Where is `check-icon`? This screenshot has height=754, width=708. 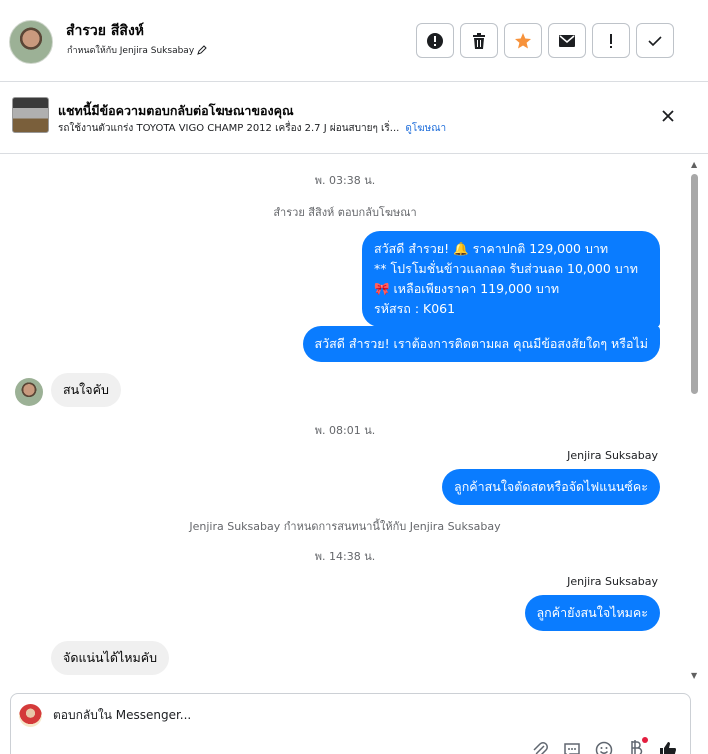
check-icon is located at coordinates (655, 40).